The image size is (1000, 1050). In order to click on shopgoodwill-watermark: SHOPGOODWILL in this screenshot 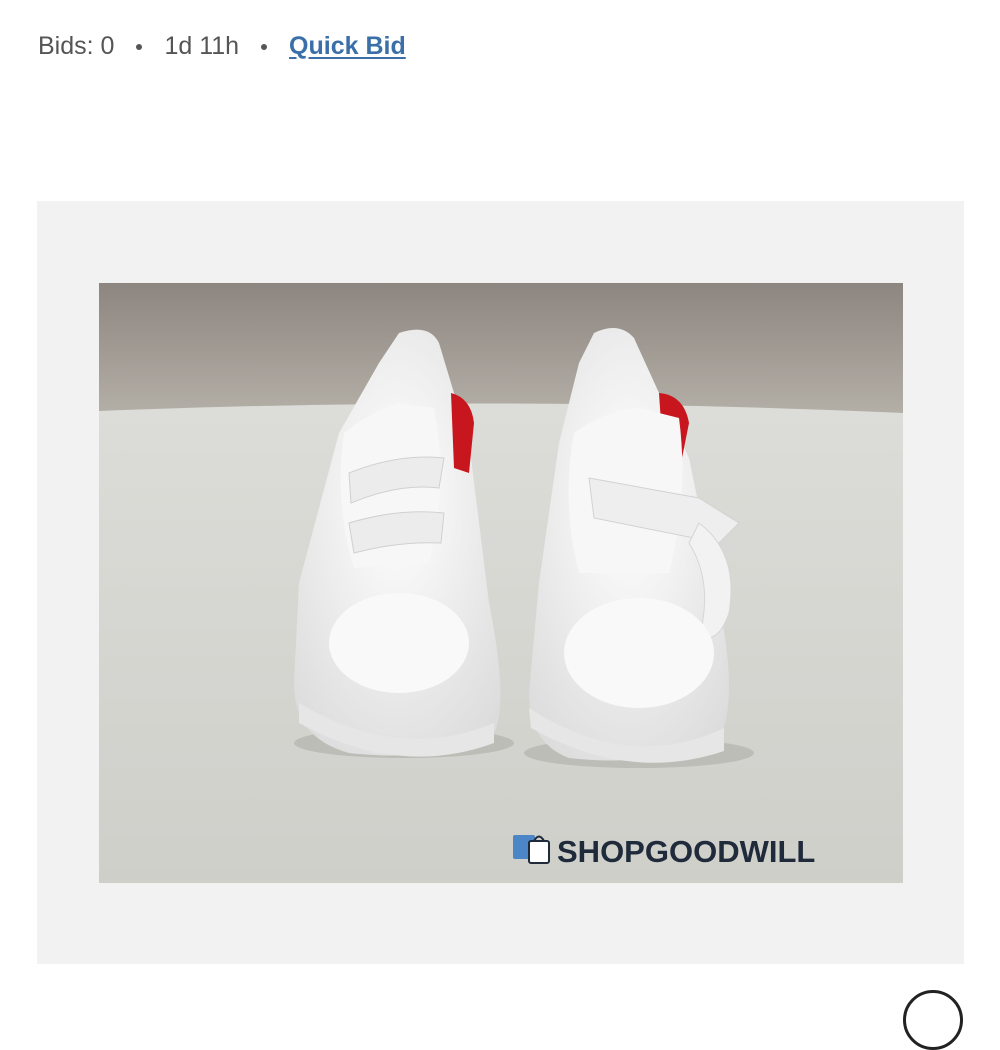, I will do `click(664, 851)`.